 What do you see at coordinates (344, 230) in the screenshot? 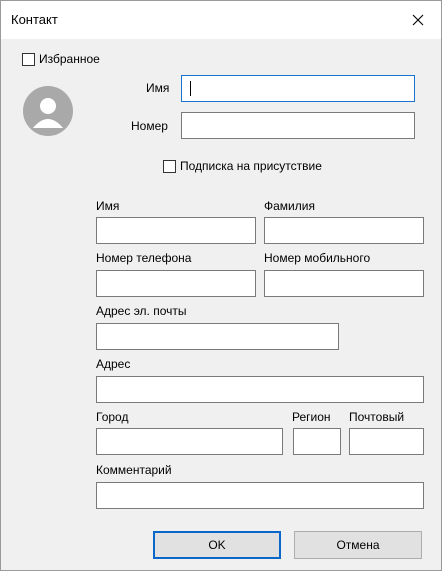
I see `last-name-input` at bounding box center [344, 230].